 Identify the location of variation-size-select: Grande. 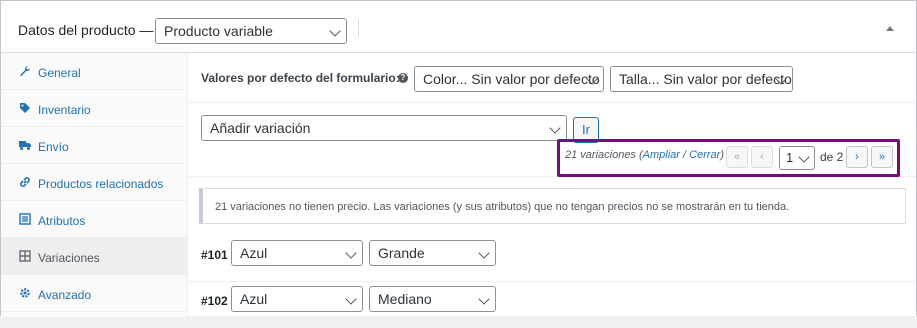
(432, 253).